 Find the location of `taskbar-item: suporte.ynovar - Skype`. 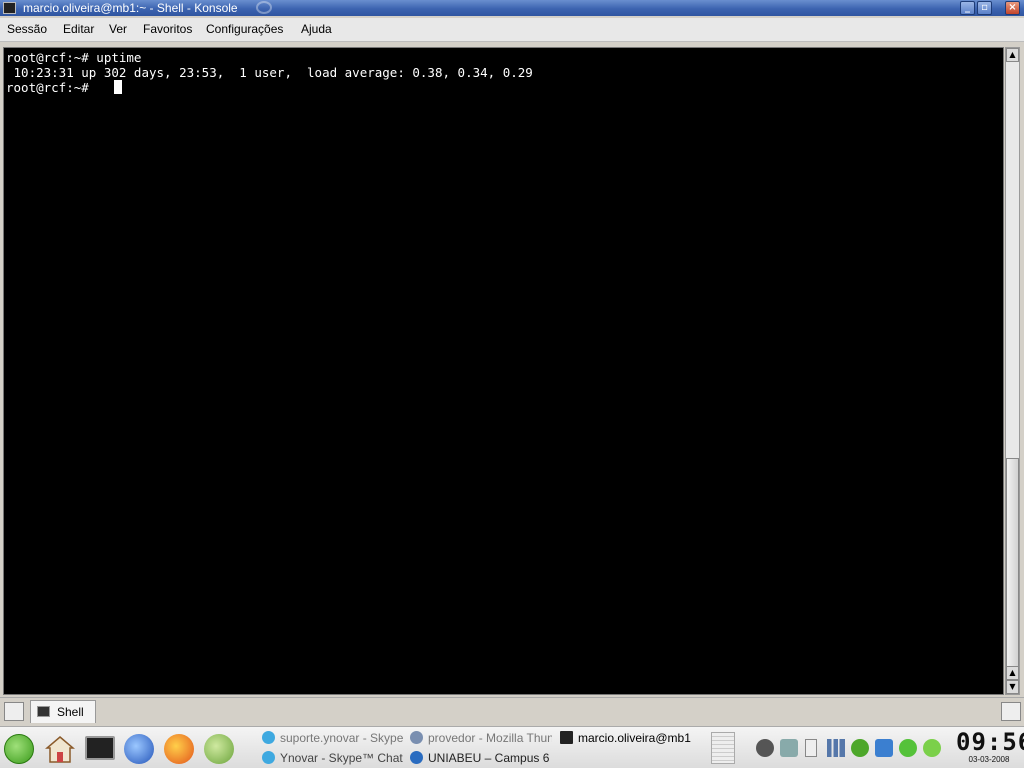

taskbar-item: suporte.ynovar - Skype is located at coordinates (333, 738).